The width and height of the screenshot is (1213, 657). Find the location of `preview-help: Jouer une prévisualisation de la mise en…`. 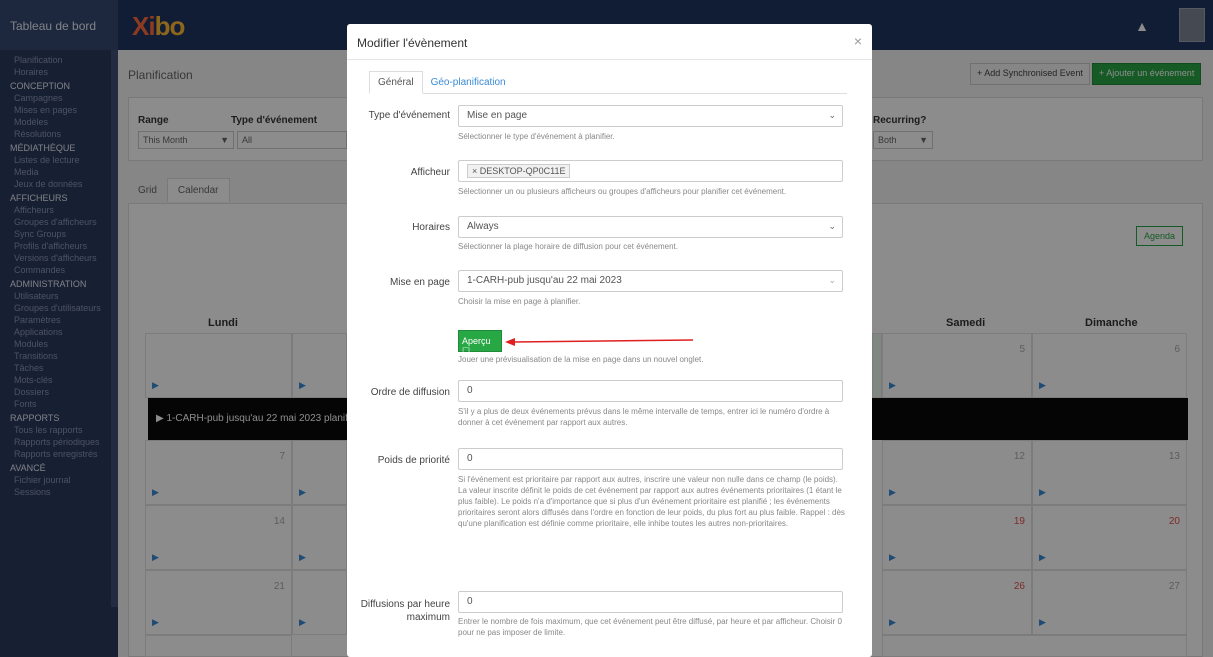

preview-help: Jouer une prévisualisation de la mise en… is located at coordinates (581, 359).